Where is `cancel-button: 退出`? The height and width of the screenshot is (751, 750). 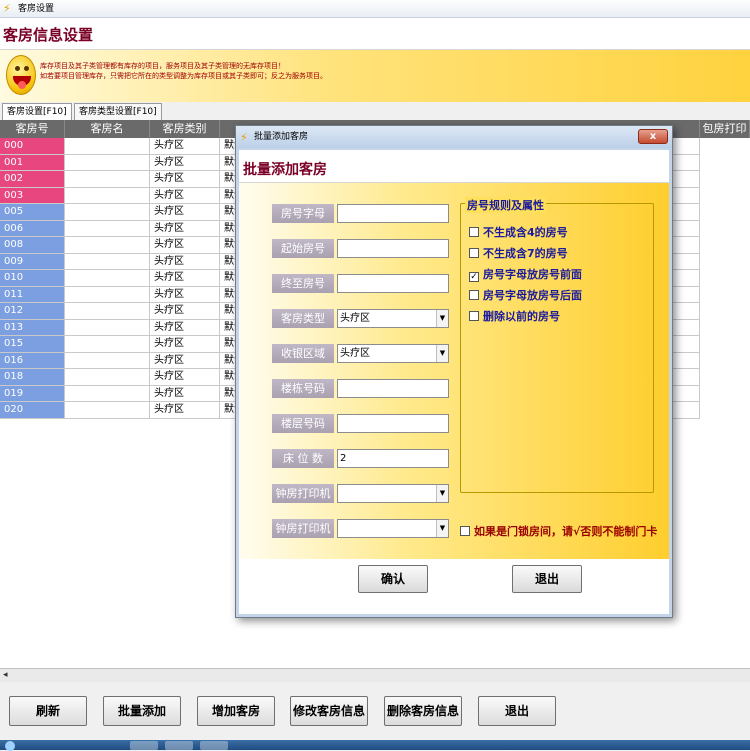
cancel-button: 退出 is located at coordinates (547, 579).